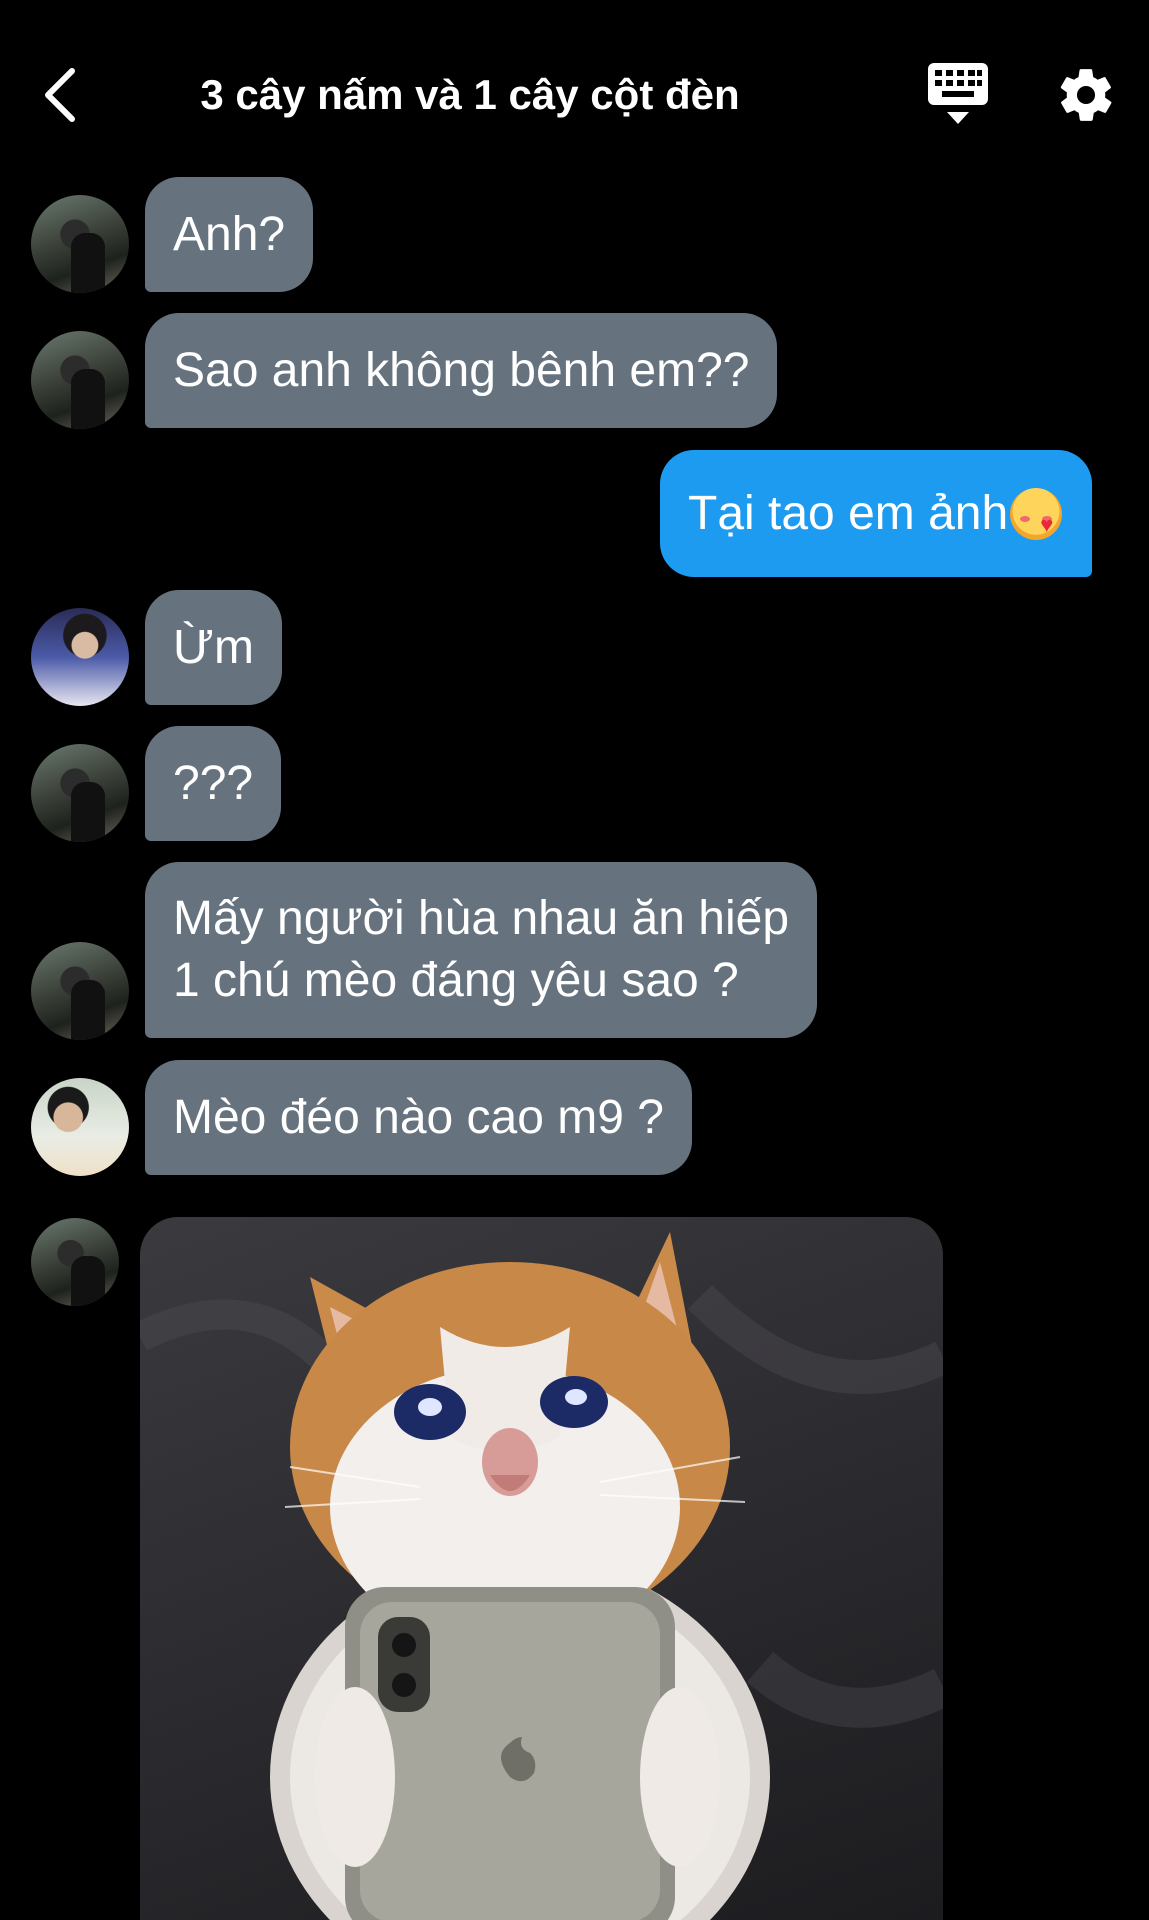 The height and width of the screenshot is (1920, 1149). Describe the element at coordinates (456, 980) in the screenshot. I see `message-text-line: 1 chú mèo đáng yêu sao ?` at that location.